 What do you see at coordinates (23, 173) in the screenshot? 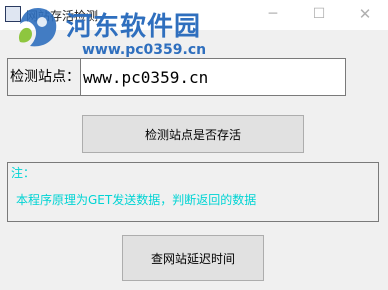
I see `note-title: 注：` at bounding box center [23, 173].